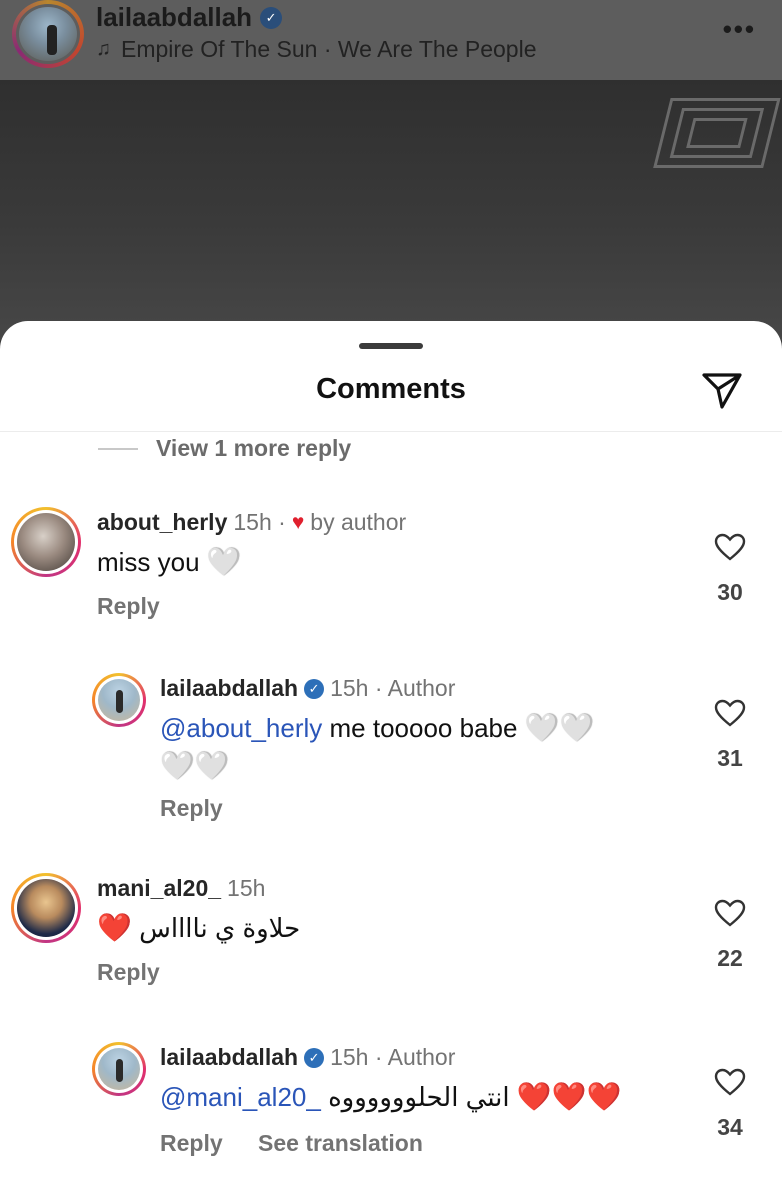 The width and height of the screenshot is (782, 1200). I want to click on song-title: Empire Of The Sun · We Are The People, so click(329, 49).